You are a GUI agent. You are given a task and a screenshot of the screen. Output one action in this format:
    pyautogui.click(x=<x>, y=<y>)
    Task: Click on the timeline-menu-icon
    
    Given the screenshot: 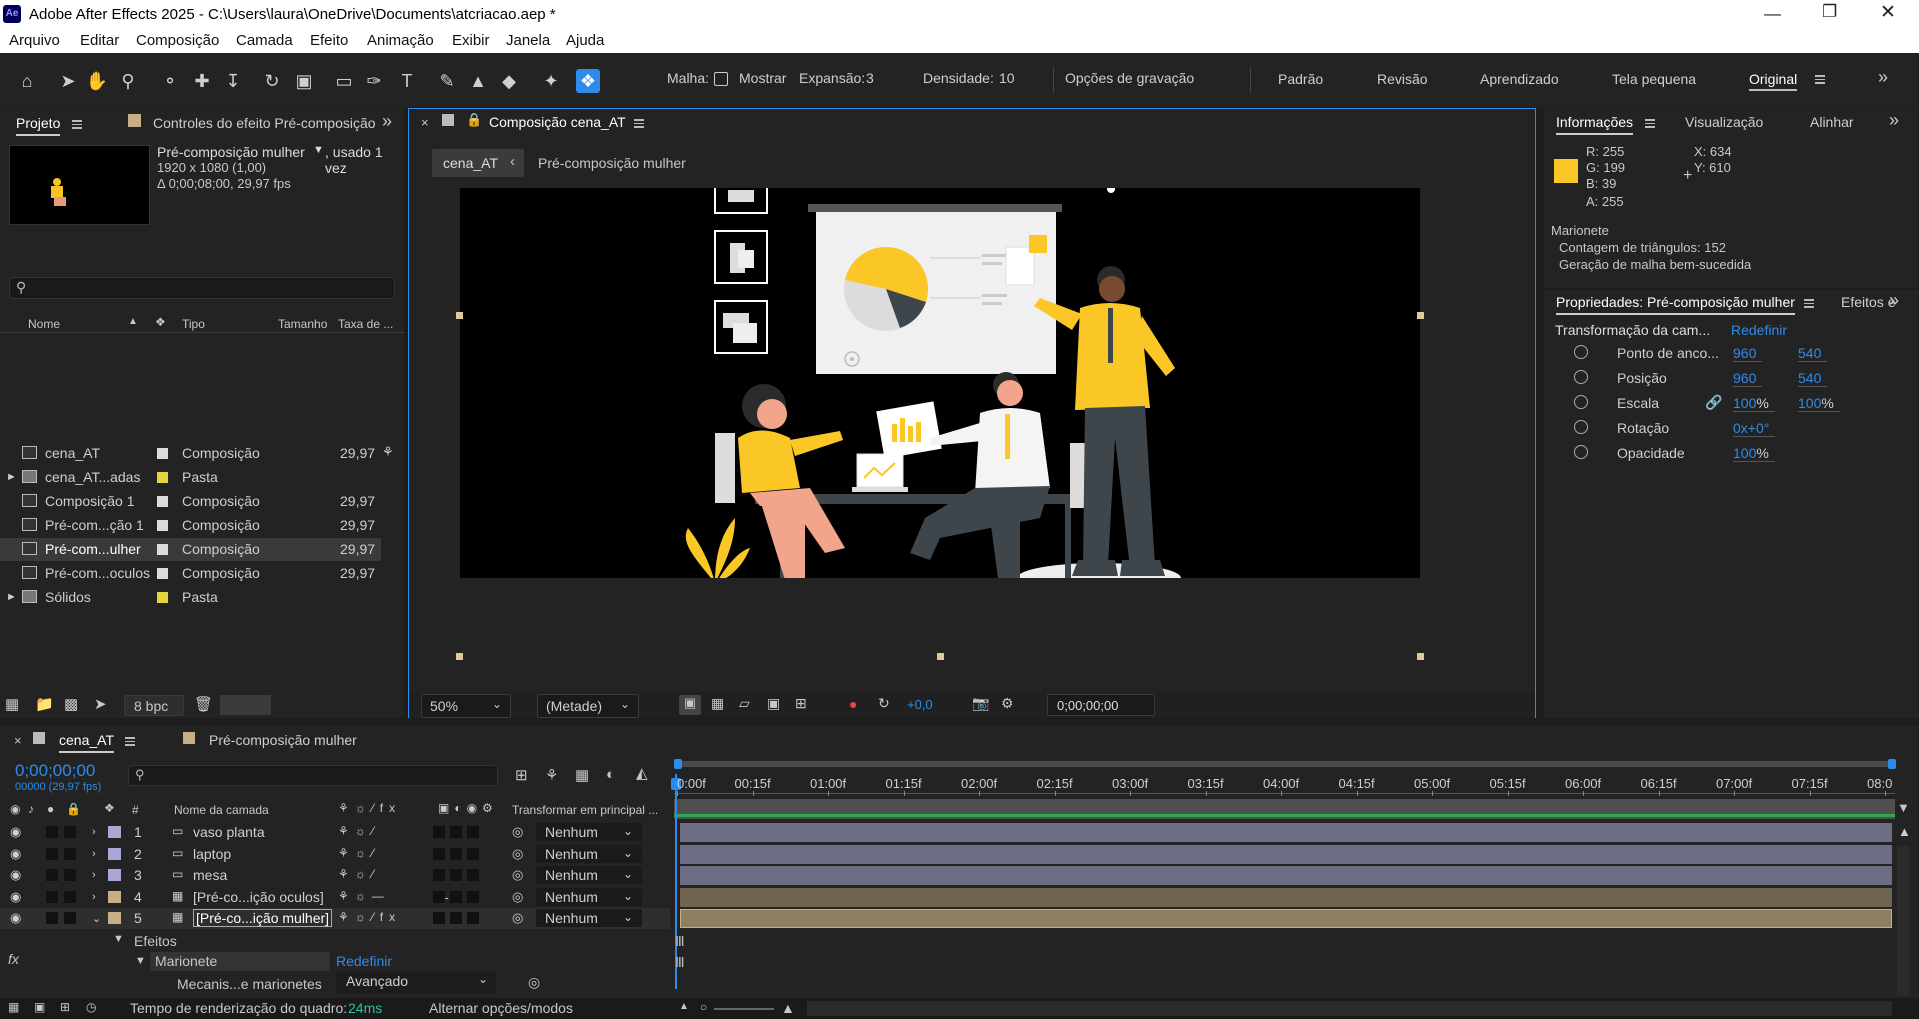 What is the action you would take?
    pyautogui.click(x=130, y=741)
    